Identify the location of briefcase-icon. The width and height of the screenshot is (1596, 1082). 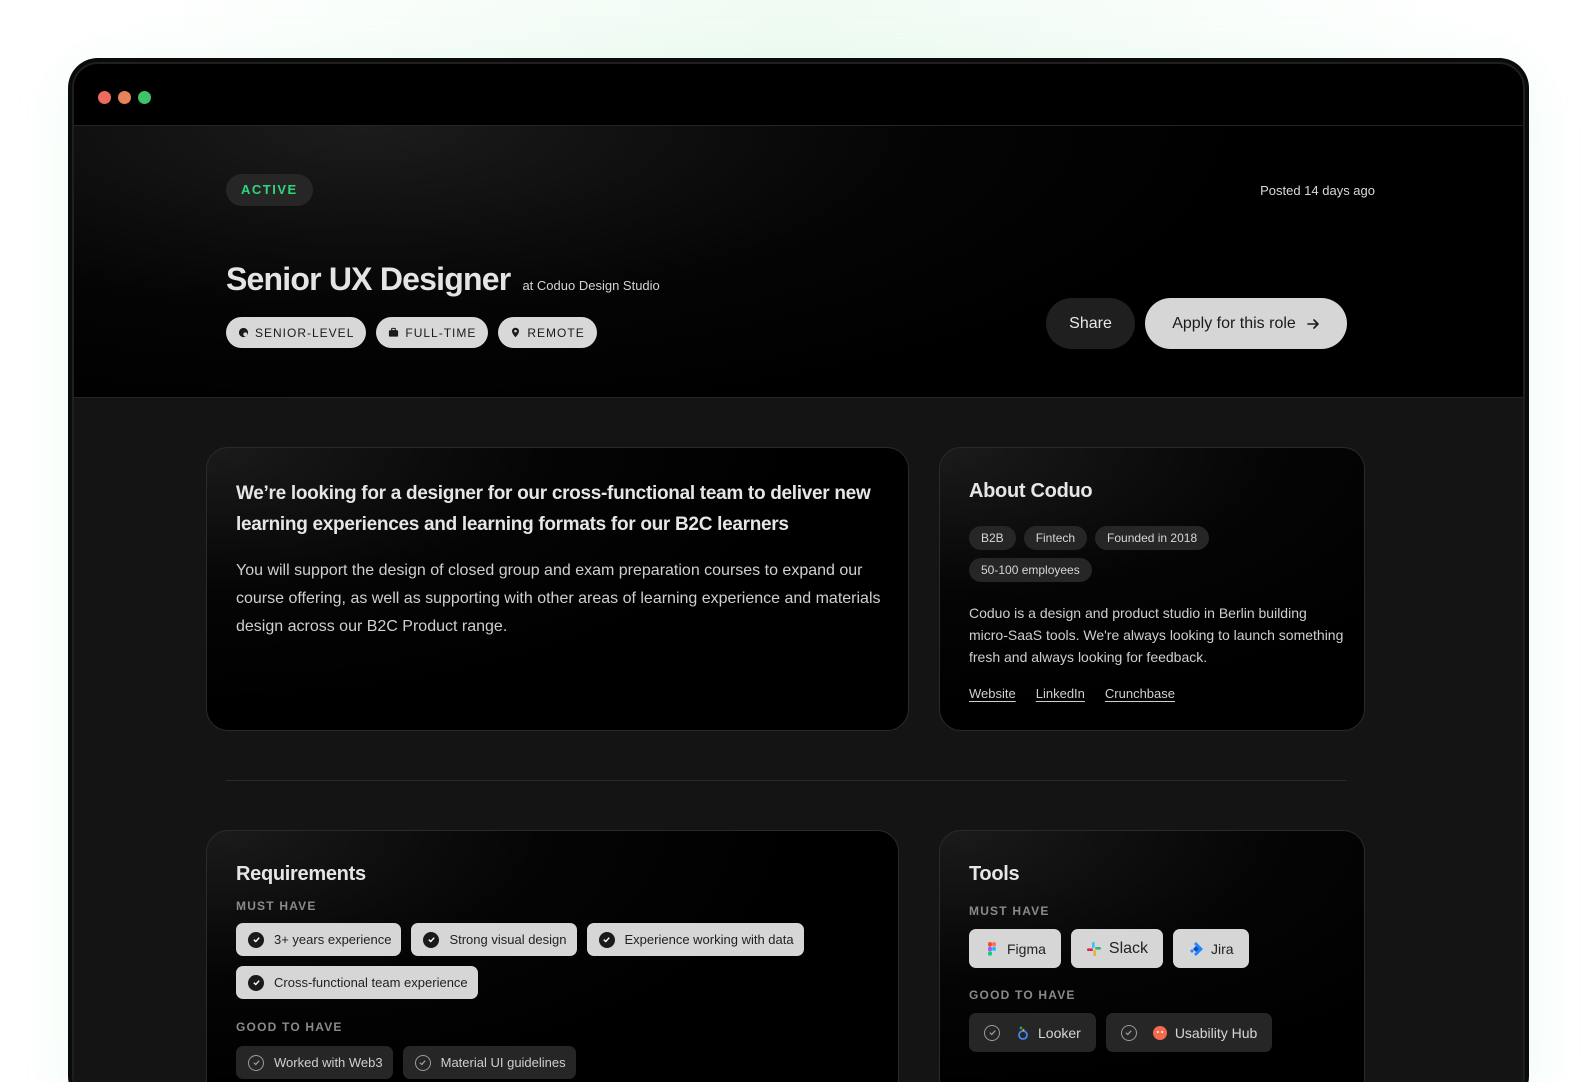
(394, 332).